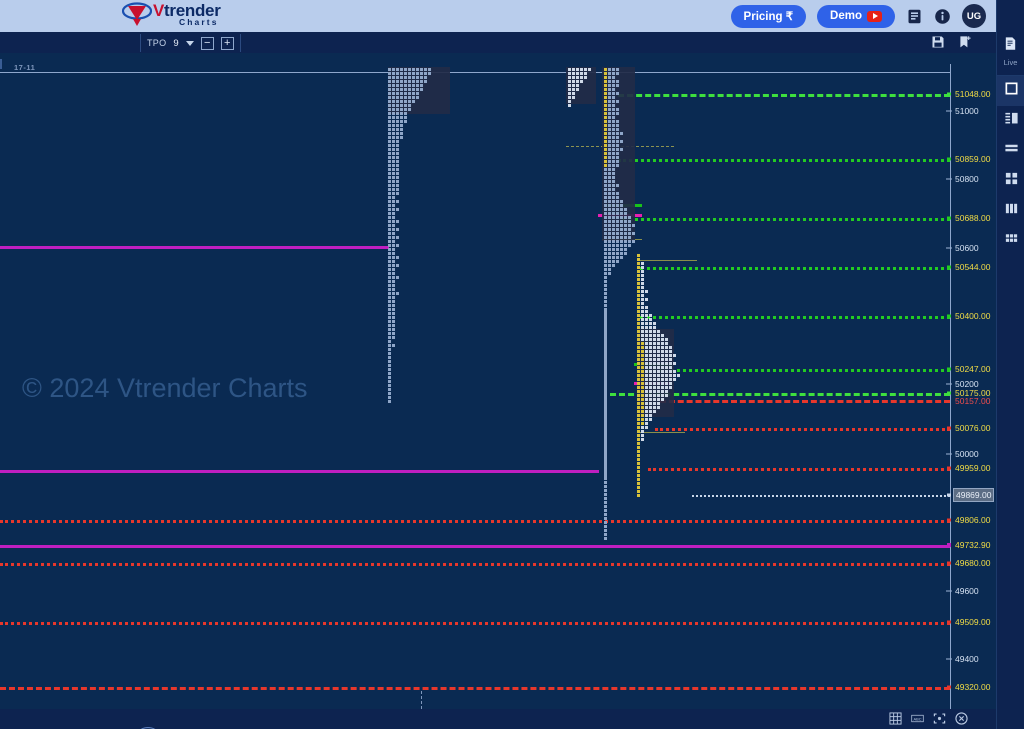  What do you see at coordinates (498, 16) in the screenshot?
I see `app-header: Vtrender Charts Pricing ₹ Demo UG` at bounding box center [498, 16].